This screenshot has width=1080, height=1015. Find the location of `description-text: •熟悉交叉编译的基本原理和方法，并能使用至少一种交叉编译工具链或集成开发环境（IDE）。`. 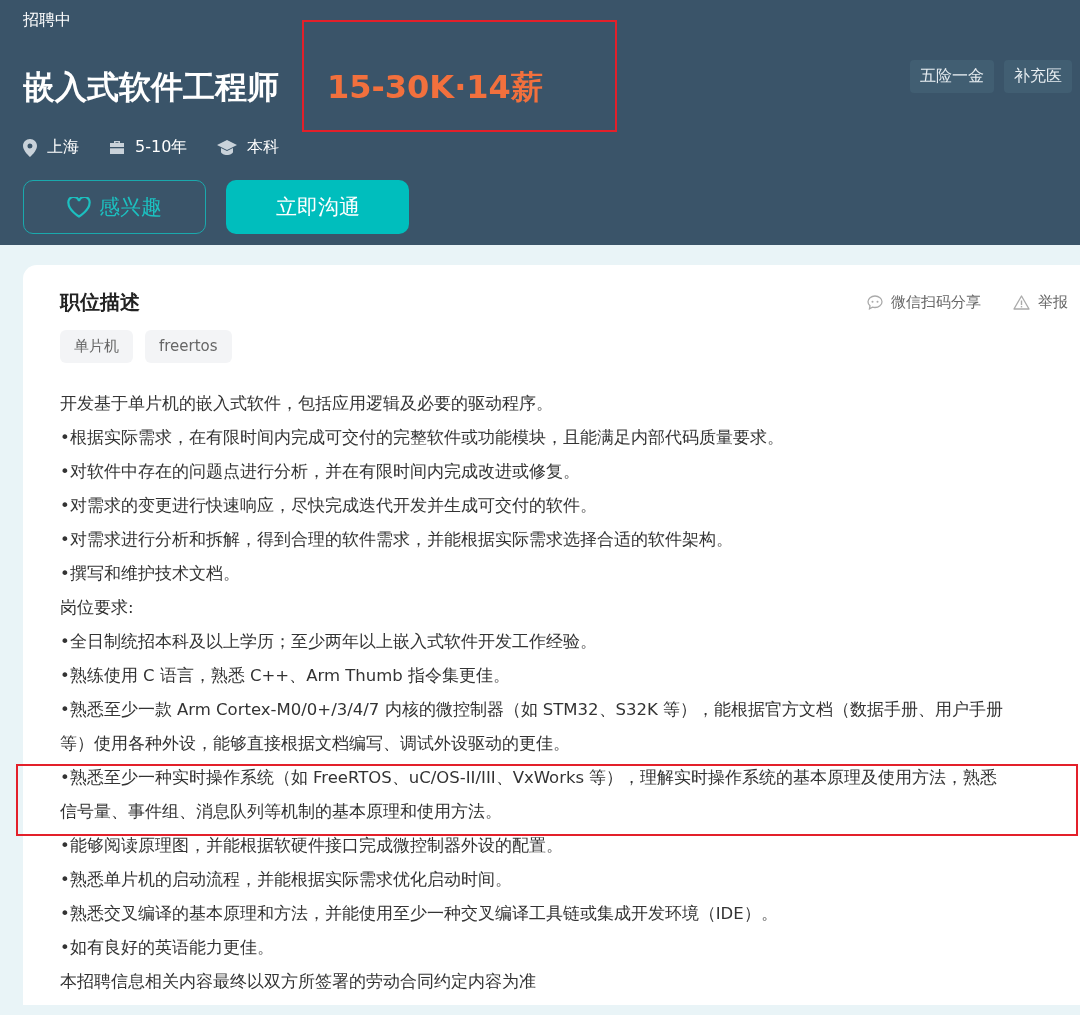

description-text: •熟悉交叉编译的基本原理和方法，并能使用至少一种交叉编译工具链或集成开发环境（IDE）。 is located at coordinates (419, 914).